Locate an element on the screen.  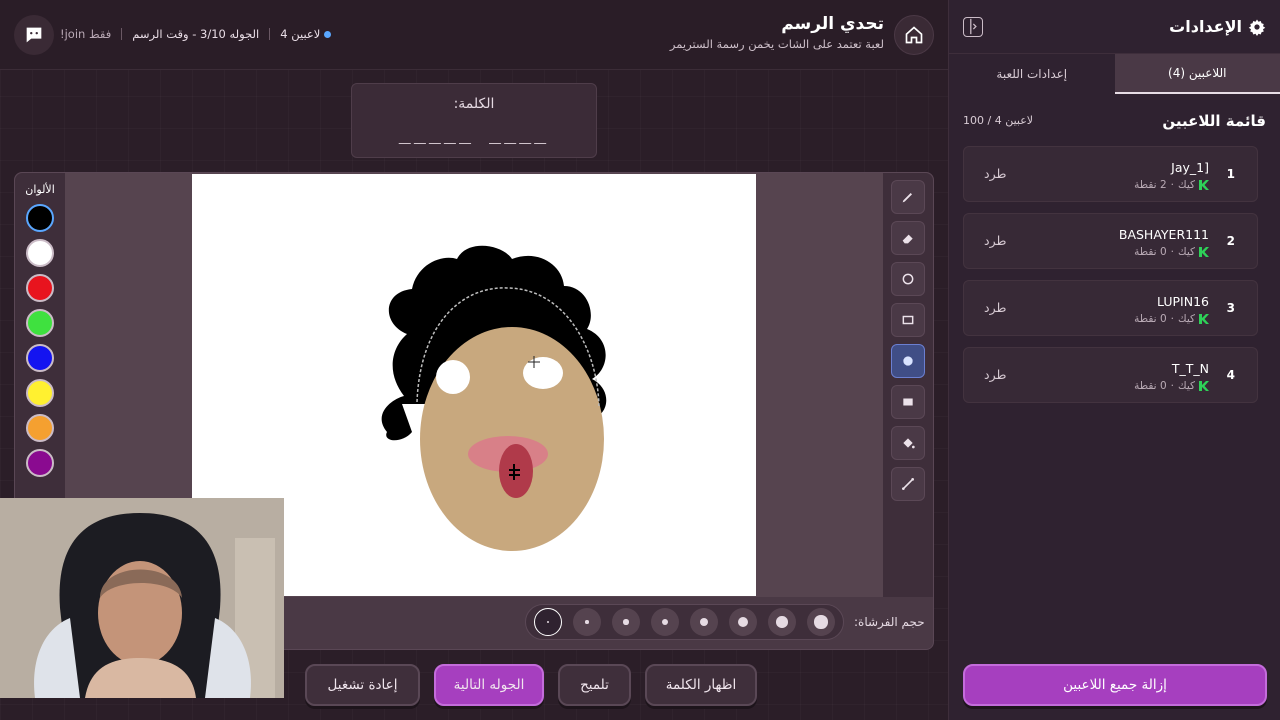
player-points: 2 نقطة is located at coordinates (1150, 185).